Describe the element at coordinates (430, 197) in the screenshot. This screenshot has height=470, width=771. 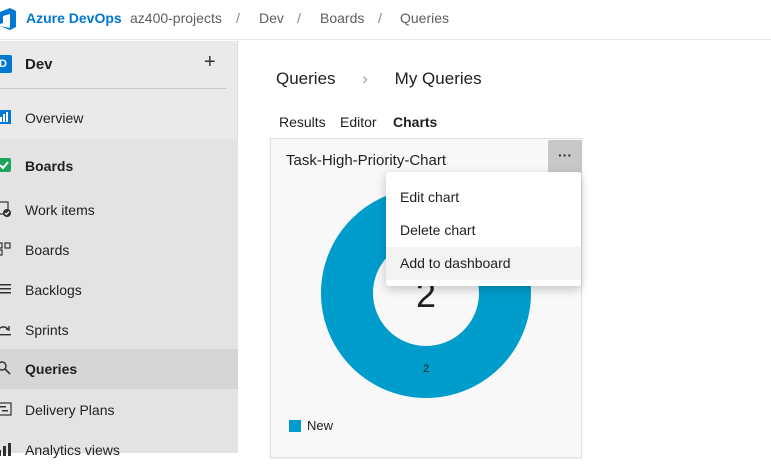
I see `menu-item-label: Edit chart` at that location.